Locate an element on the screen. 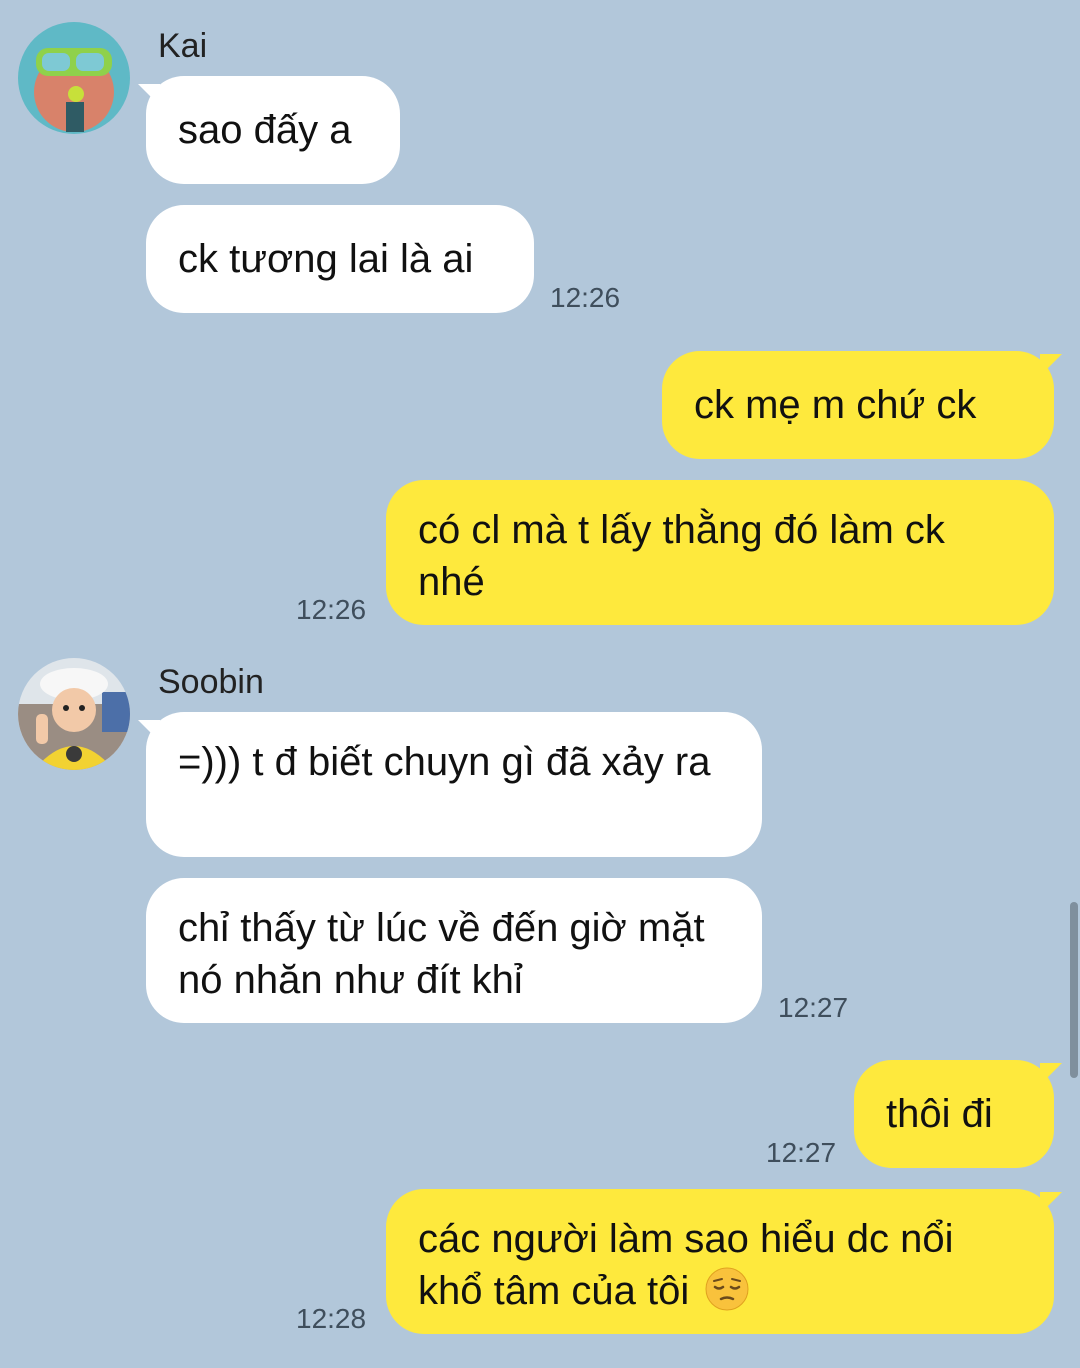 The height and width of the screenshot is (1368, 1080). sender-name-kai: Kai is located at coordinates (183, 46).